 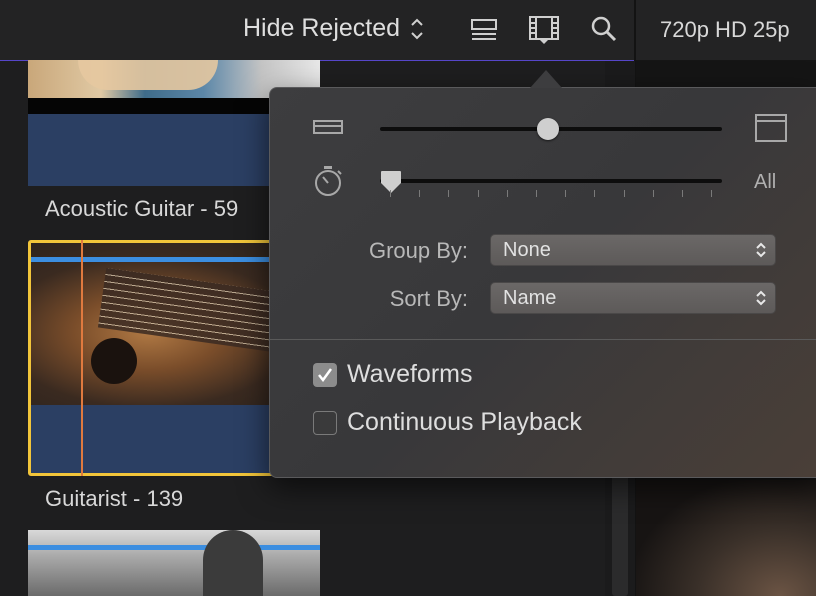 What do you see at coordinates (765, 182) in the screenshot?
I see `duration-all-label: All` at bounding box center [765, 182].